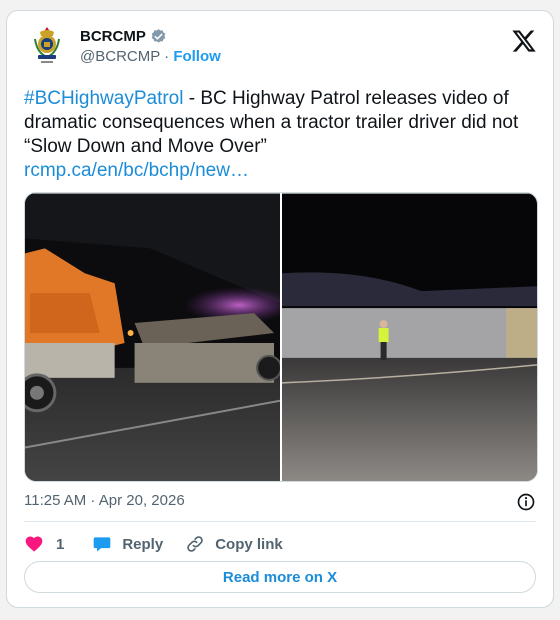  What do you see at coordinates (44, 544) in the screenshot?
I see `like-button: 1` at bounding box center [44, 544].